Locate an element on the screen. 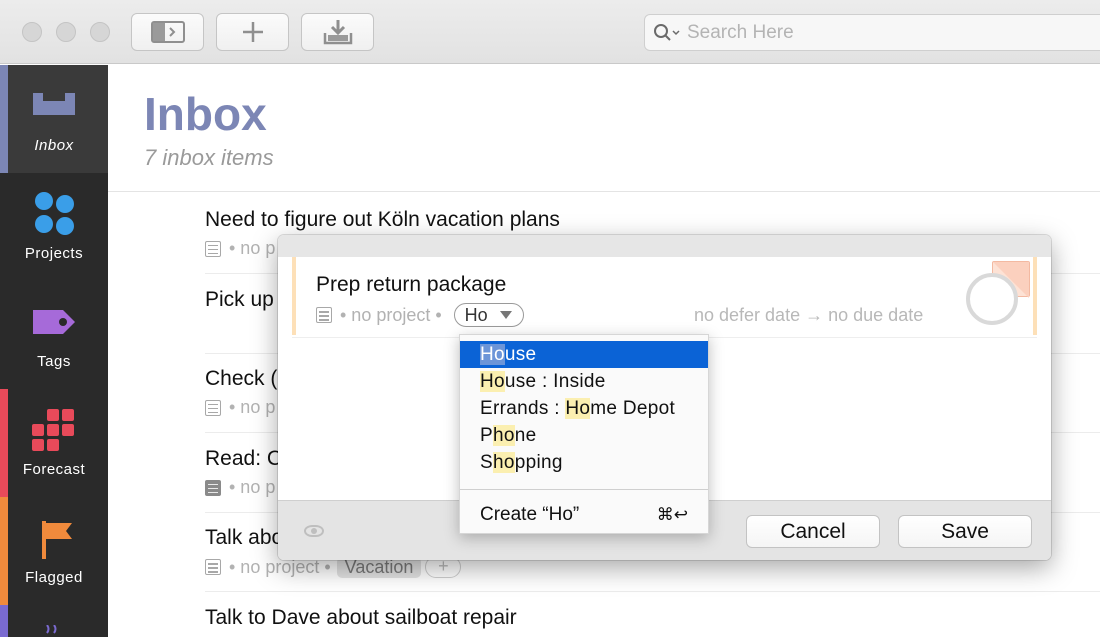 The image size is (1100, 637). menu-item-suffix: use : Inside is located at coordinates (555, 381).